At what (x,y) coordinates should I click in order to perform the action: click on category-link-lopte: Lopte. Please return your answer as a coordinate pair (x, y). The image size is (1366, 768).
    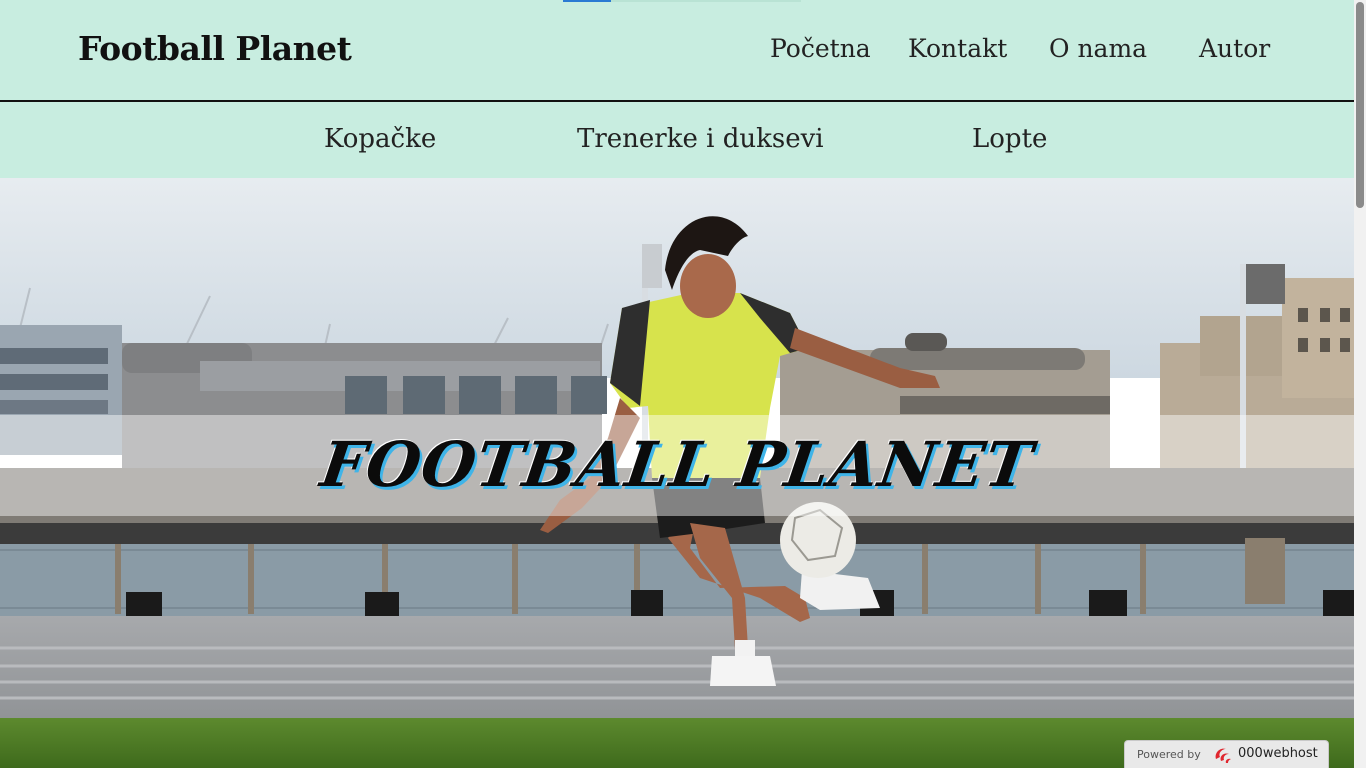
    Looking at the image, I should click on (1009, 139).